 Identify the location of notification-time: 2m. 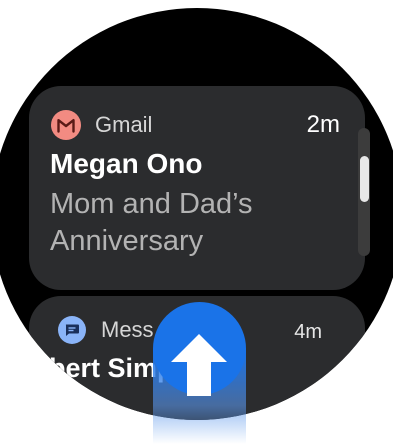
(323, 124).